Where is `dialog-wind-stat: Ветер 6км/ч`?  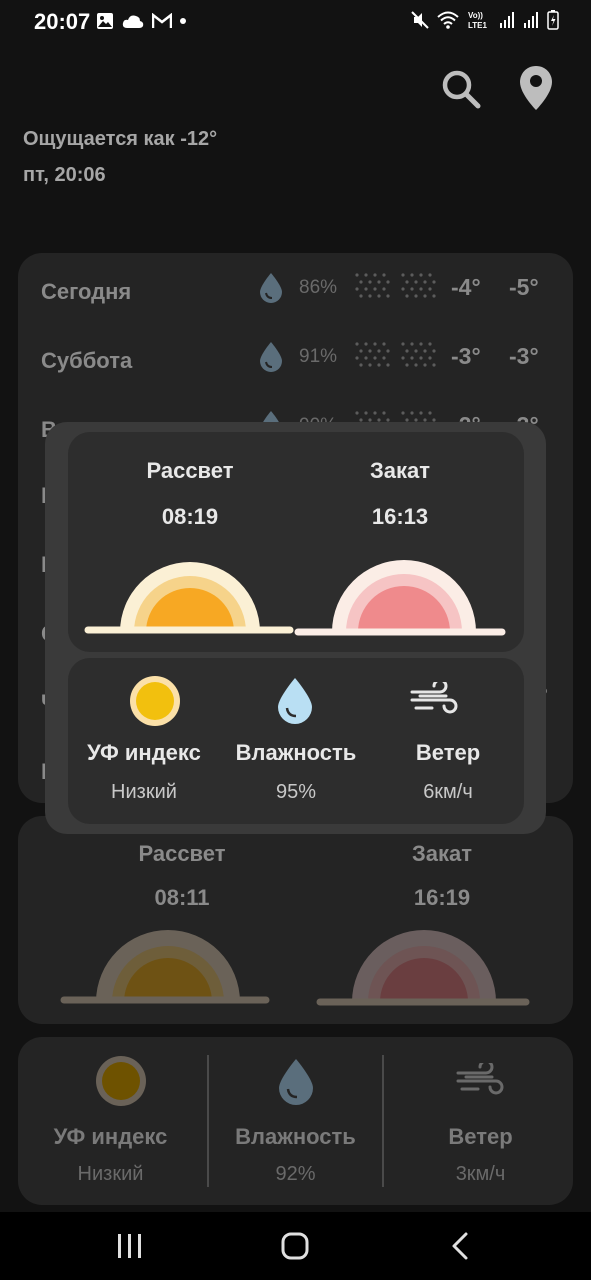 dialog-wind-stat: Ветер 6км/ч is located at coordinates (448, 741).